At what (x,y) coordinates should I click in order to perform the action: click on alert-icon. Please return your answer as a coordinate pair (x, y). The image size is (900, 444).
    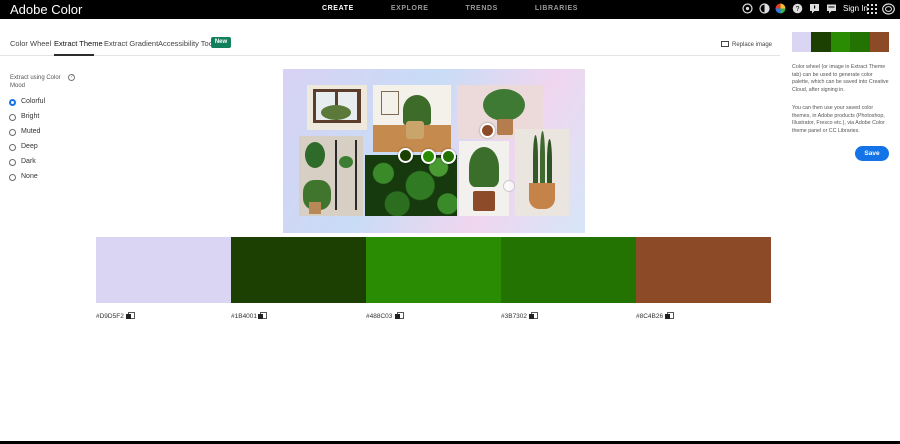
    Looking at the image, I should click on (814, 8).